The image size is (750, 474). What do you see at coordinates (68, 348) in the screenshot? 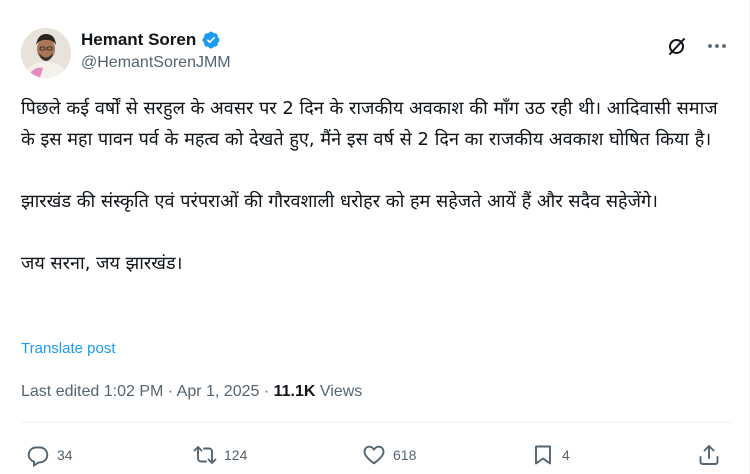
I see `translate-post-link: Translate post` at bounding box center [68, 348].